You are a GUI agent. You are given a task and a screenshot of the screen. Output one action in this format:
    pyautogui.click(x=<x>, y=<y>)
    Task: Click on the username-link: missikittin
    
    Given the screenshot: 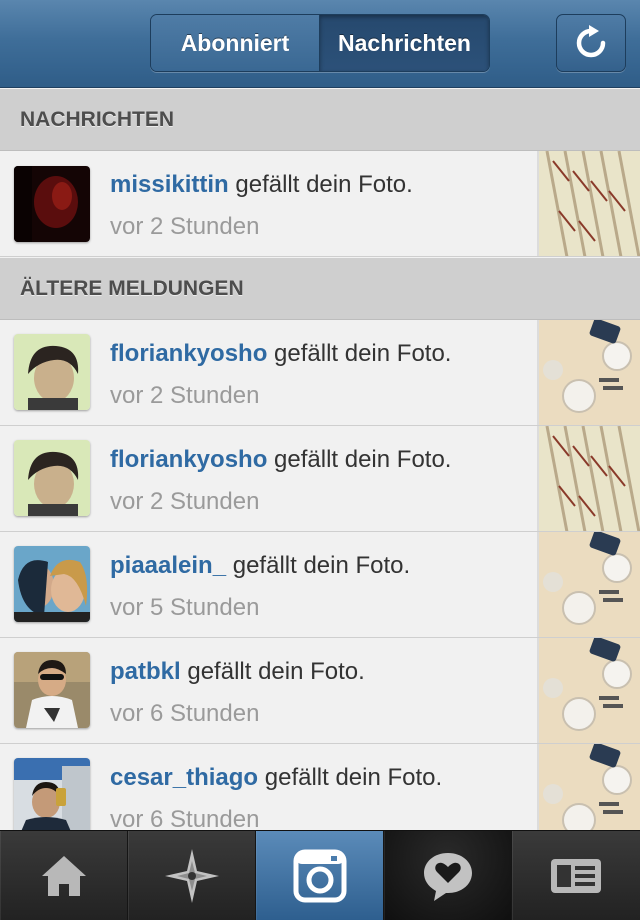 What is the action you would take?
    pyautogui.click(x=169, y=184)
    